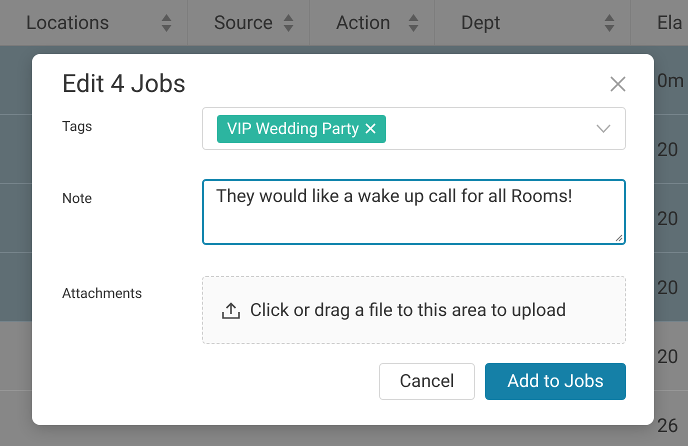  I want to click on upload-icon, so click(231, 310).